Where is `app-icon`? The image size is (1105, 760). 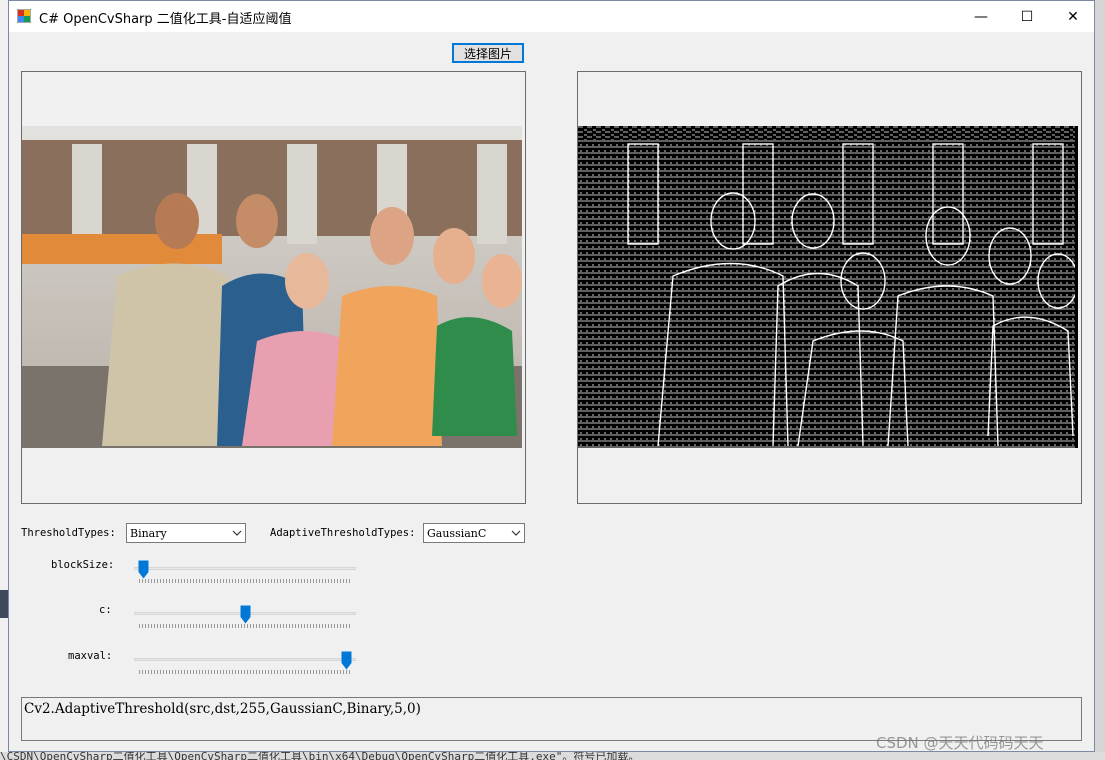 app-icon is located at coordinates (24, 16).